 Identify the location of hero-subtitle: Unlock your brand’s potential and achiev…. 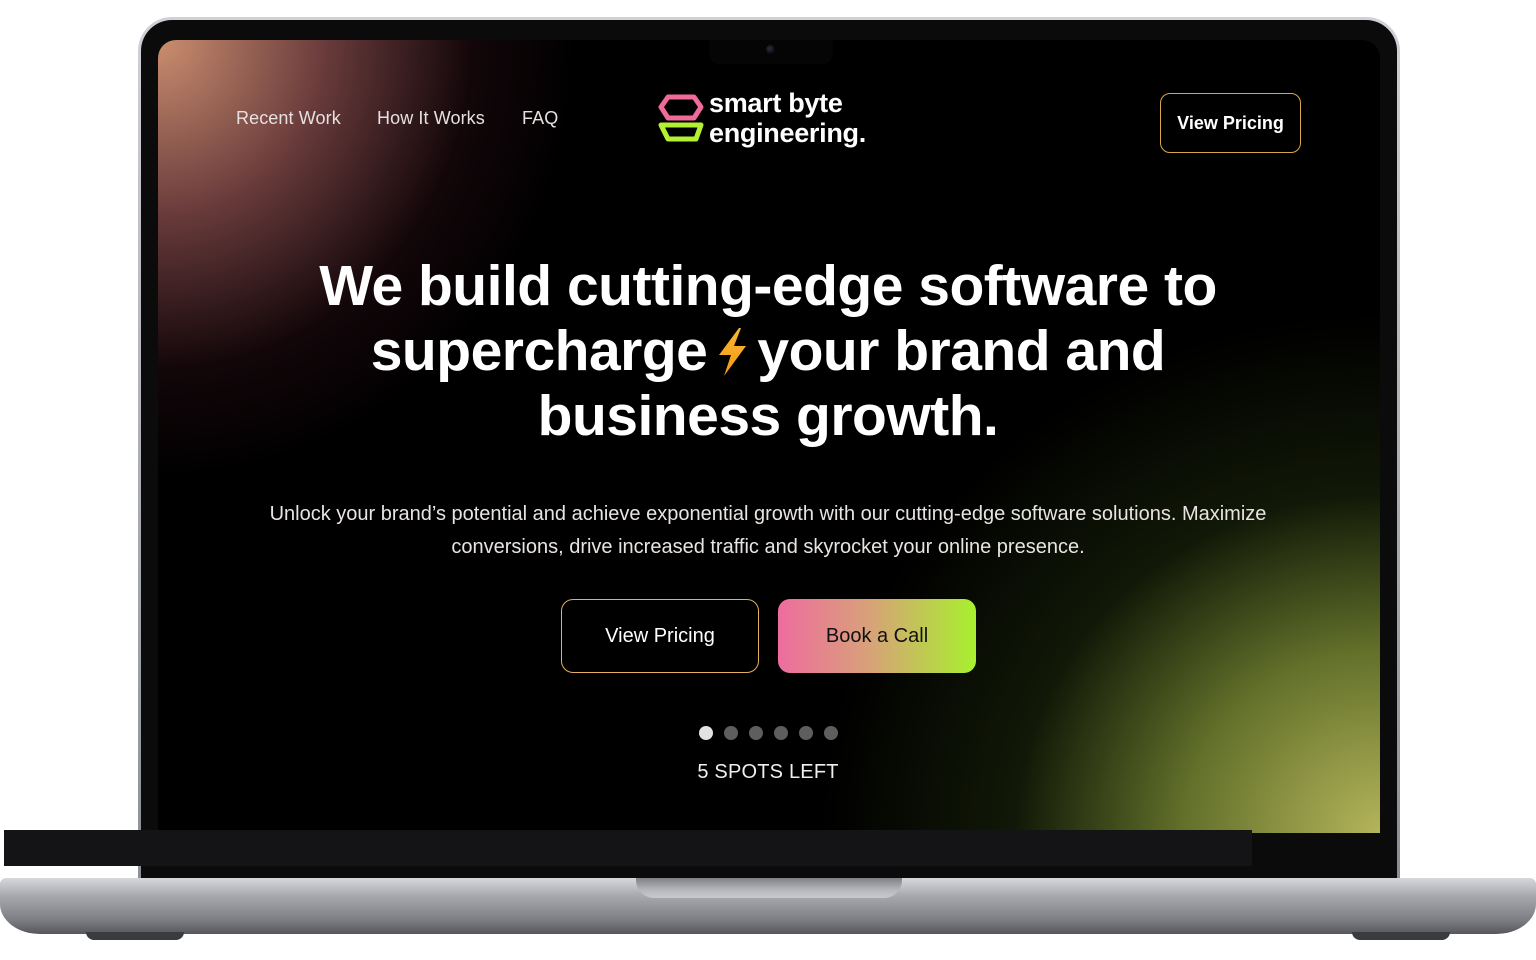
(768, 530).